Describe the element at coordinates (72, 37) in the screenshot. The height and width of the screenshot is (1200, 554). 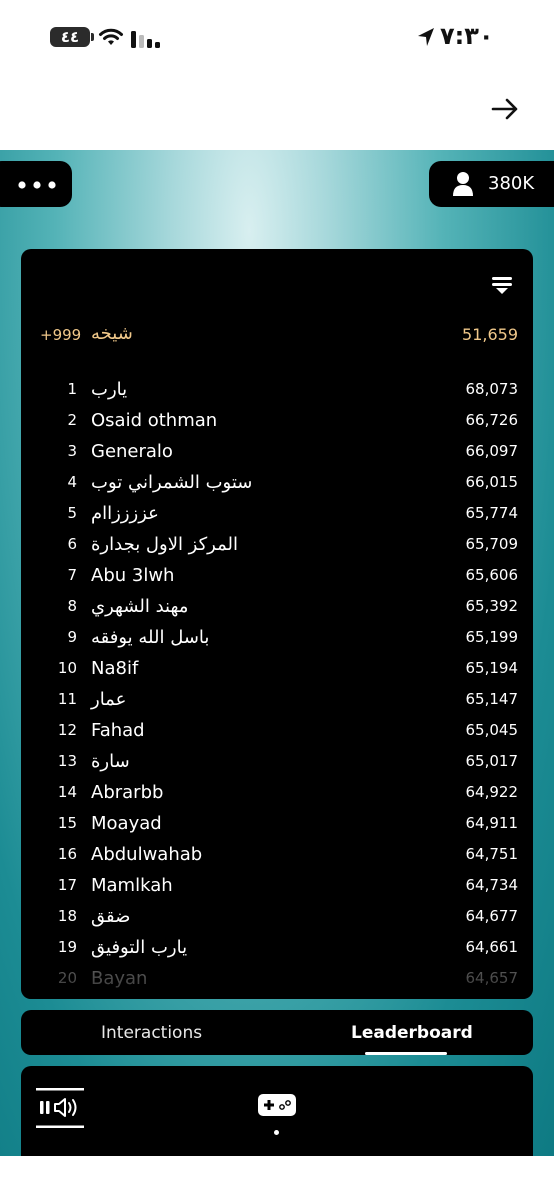
I see `battery-indicator: ٤٤` at that location.